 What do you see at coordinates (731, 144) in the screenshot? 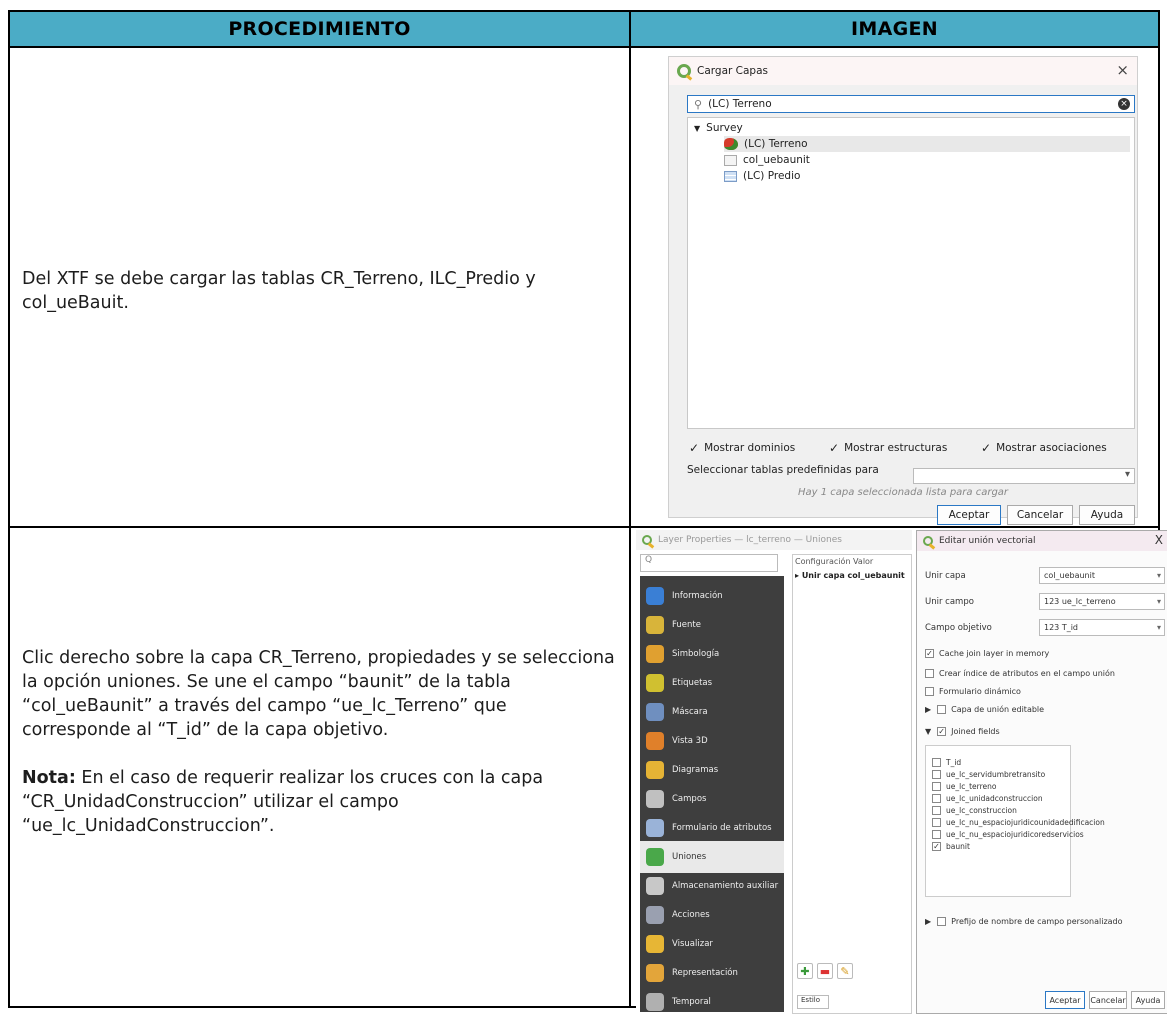
I see `polygon-layer-icon` at bounding box center [731, 144].